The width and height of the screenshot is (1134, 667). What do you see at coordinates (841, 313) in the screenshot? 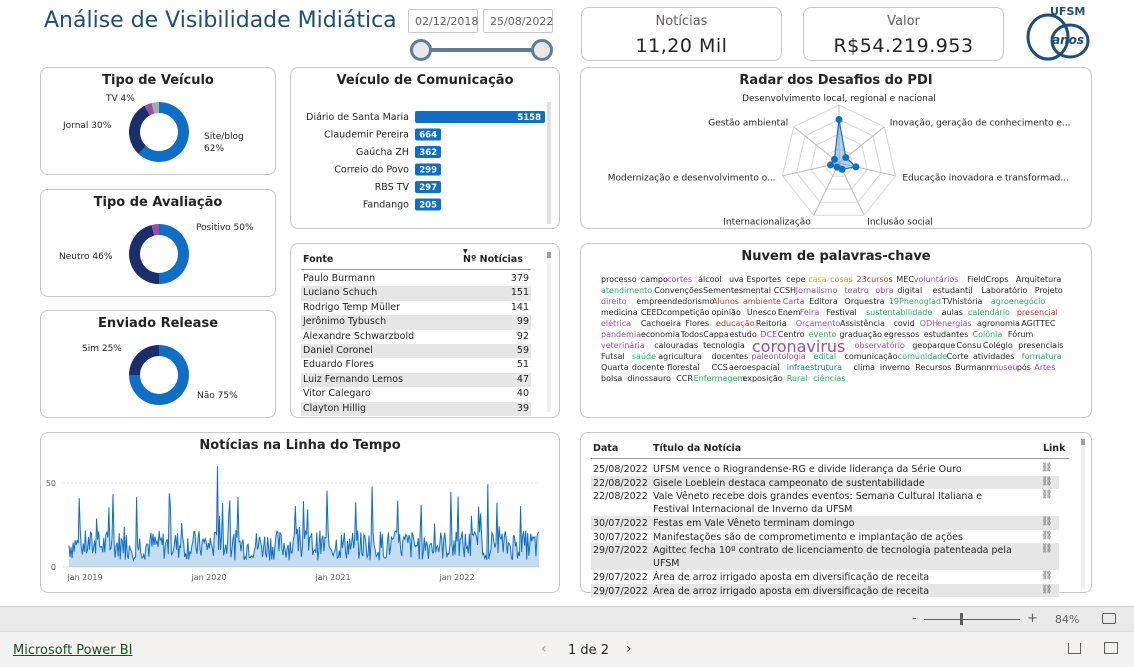
I see `cloud-word: Festival` at bounding box center [841, 313].